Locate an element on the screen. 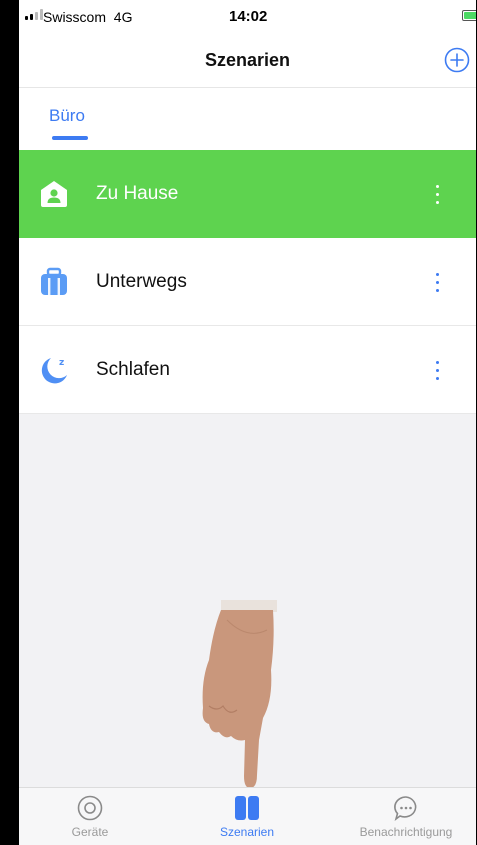 The image size is (477, 845). navigation-bar: Szenarien is located at coordinates (247, 61).